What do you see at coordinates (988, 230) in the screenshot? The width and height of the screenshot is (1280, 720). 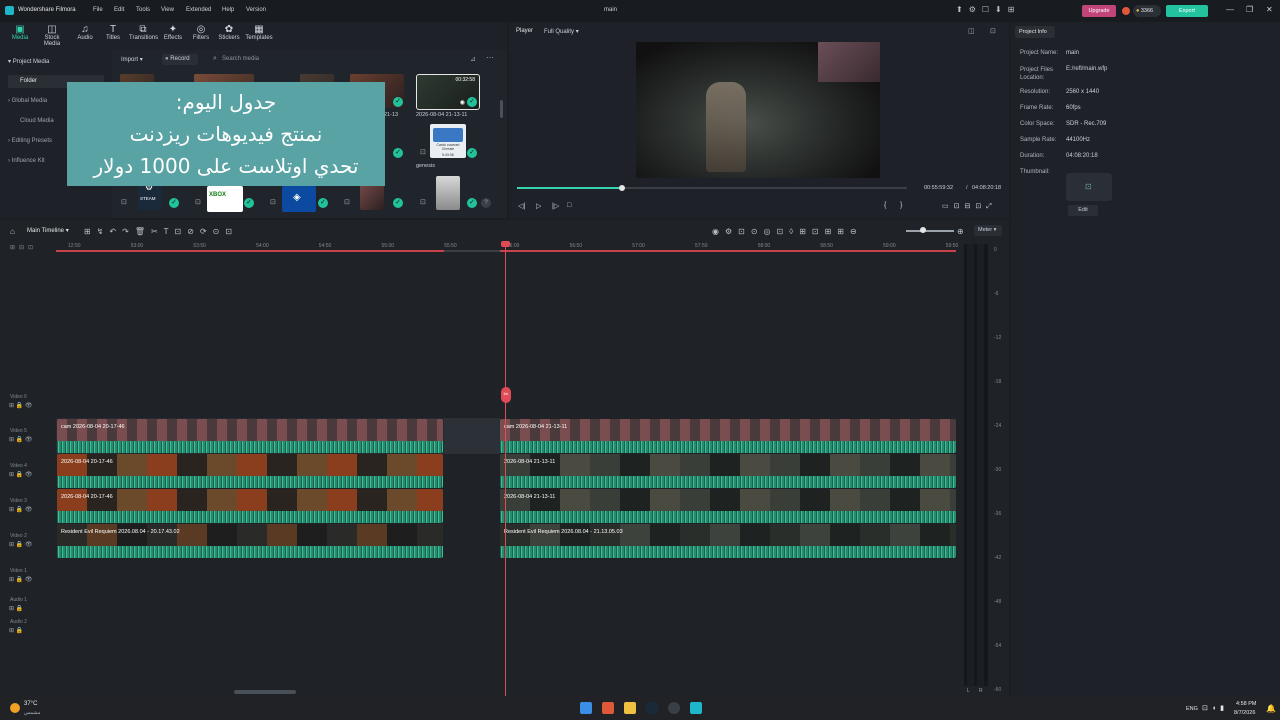 I see `meter-dropdown: Meter ▾` at bounding box center [988, 230].